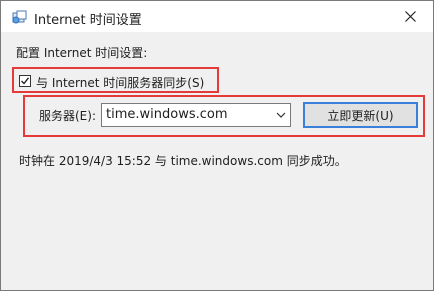 The width and height of the screenshot is (434, 291). I want to click on chevron-down-icon, so click(281, 115).